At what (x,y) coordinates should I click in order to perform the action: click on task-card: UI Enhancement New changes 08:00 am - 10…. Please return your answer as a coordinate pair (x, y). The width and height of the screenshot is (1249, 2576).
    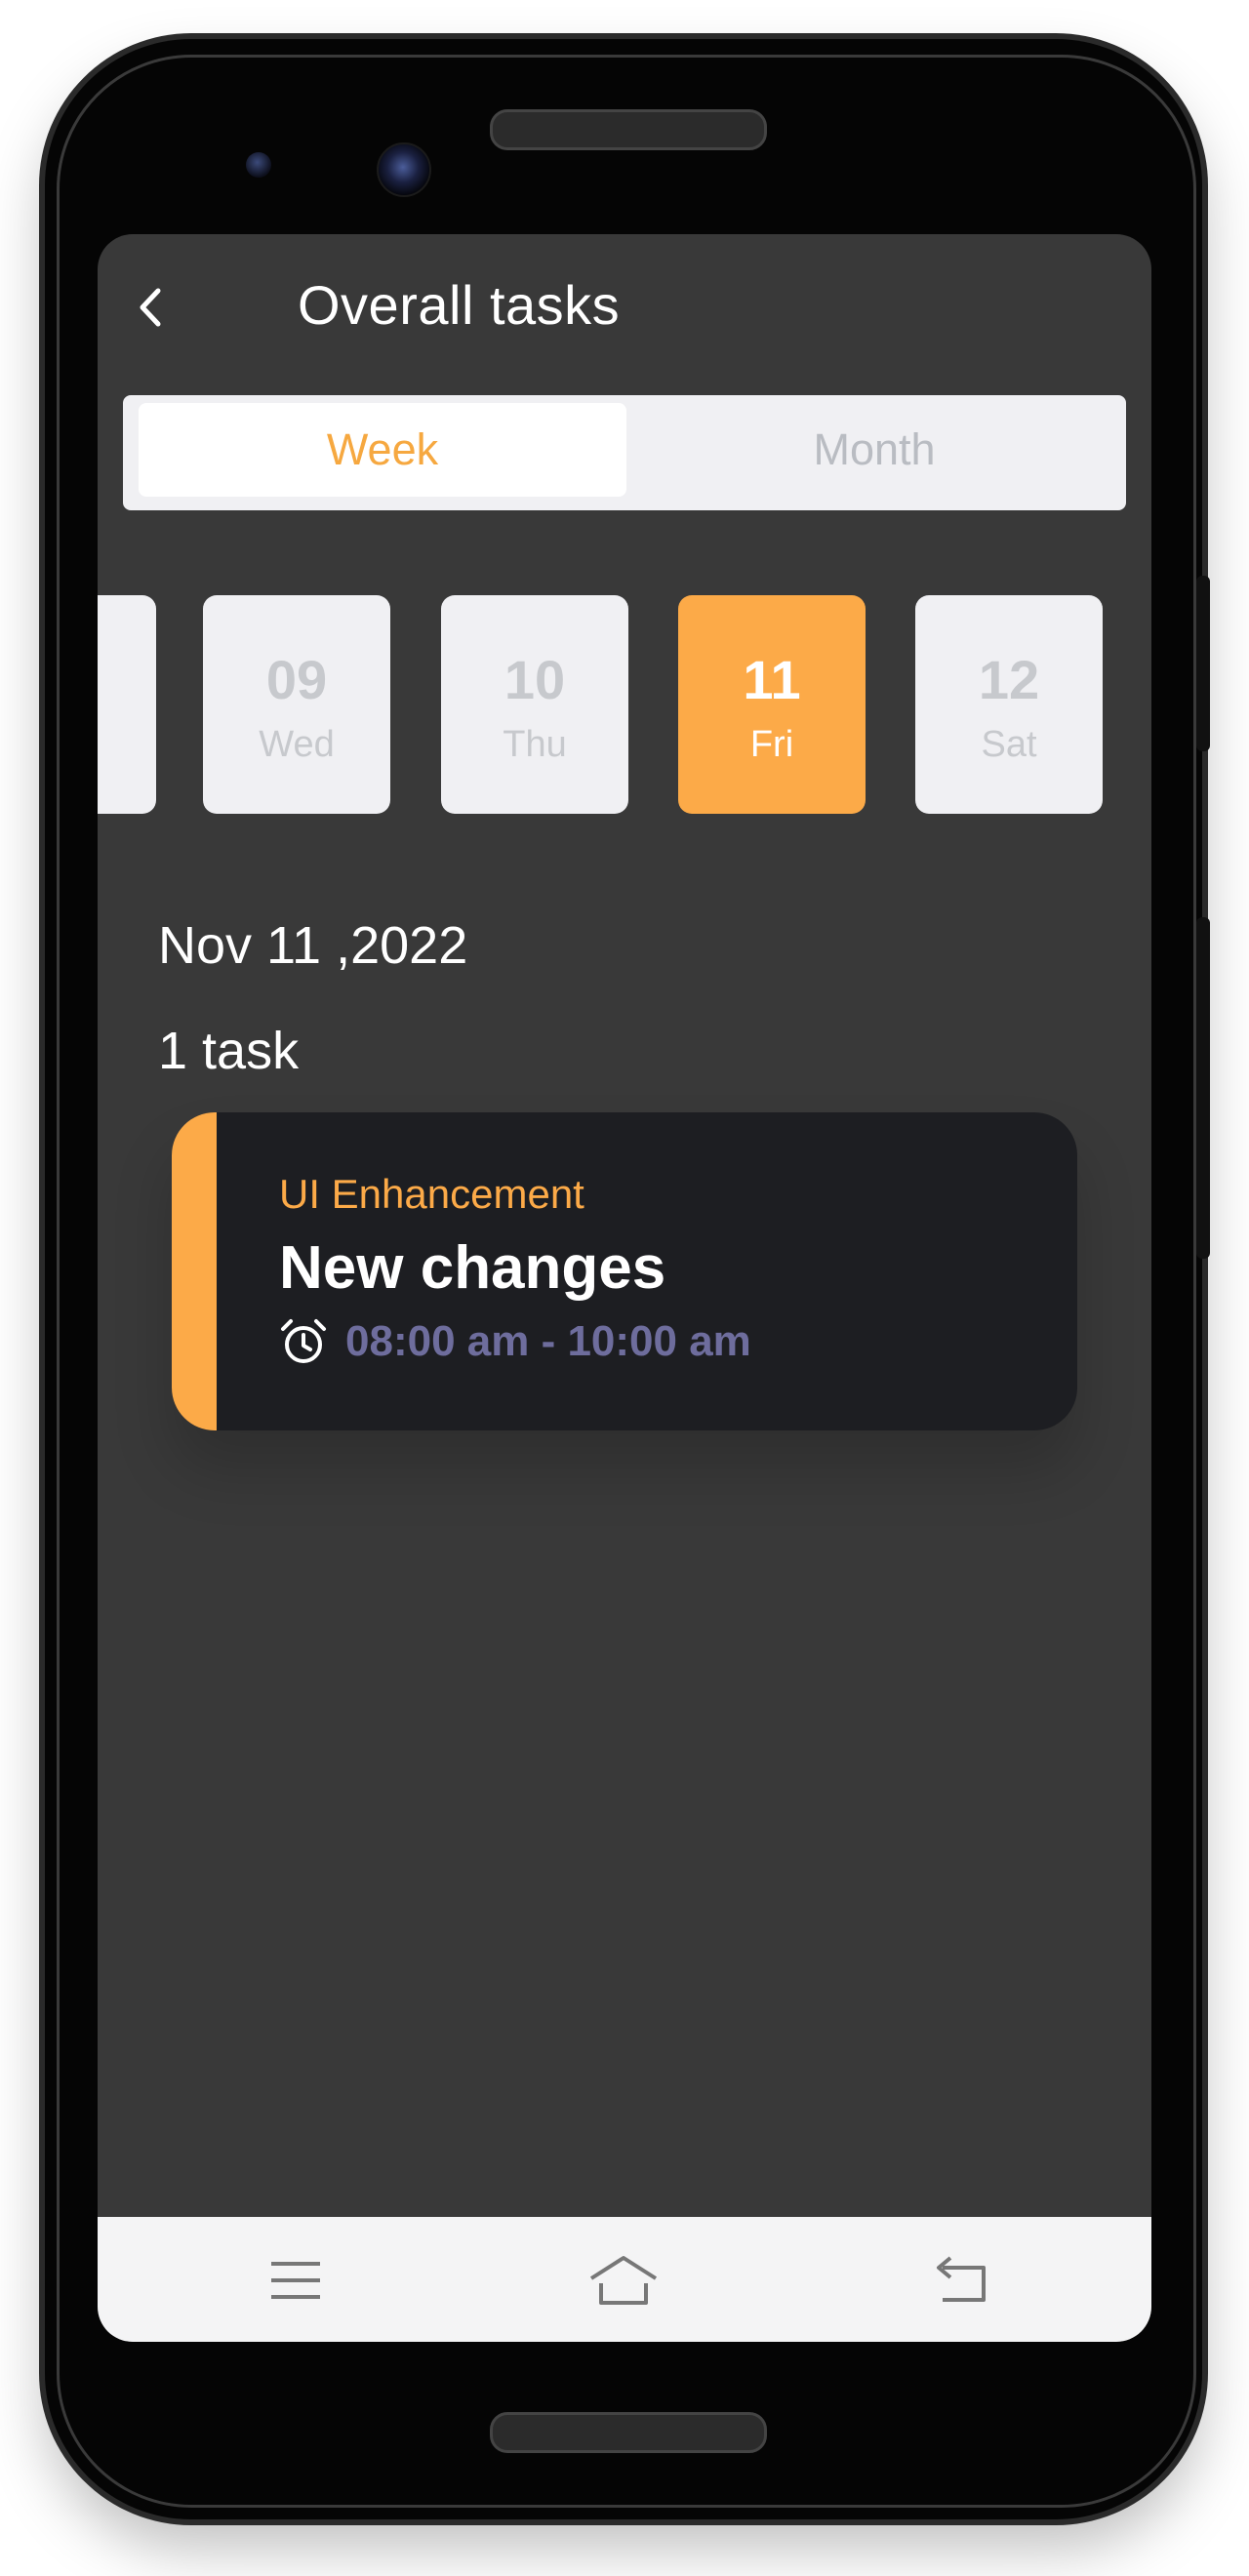
    Looking at the image, I should click on (624, 1271).